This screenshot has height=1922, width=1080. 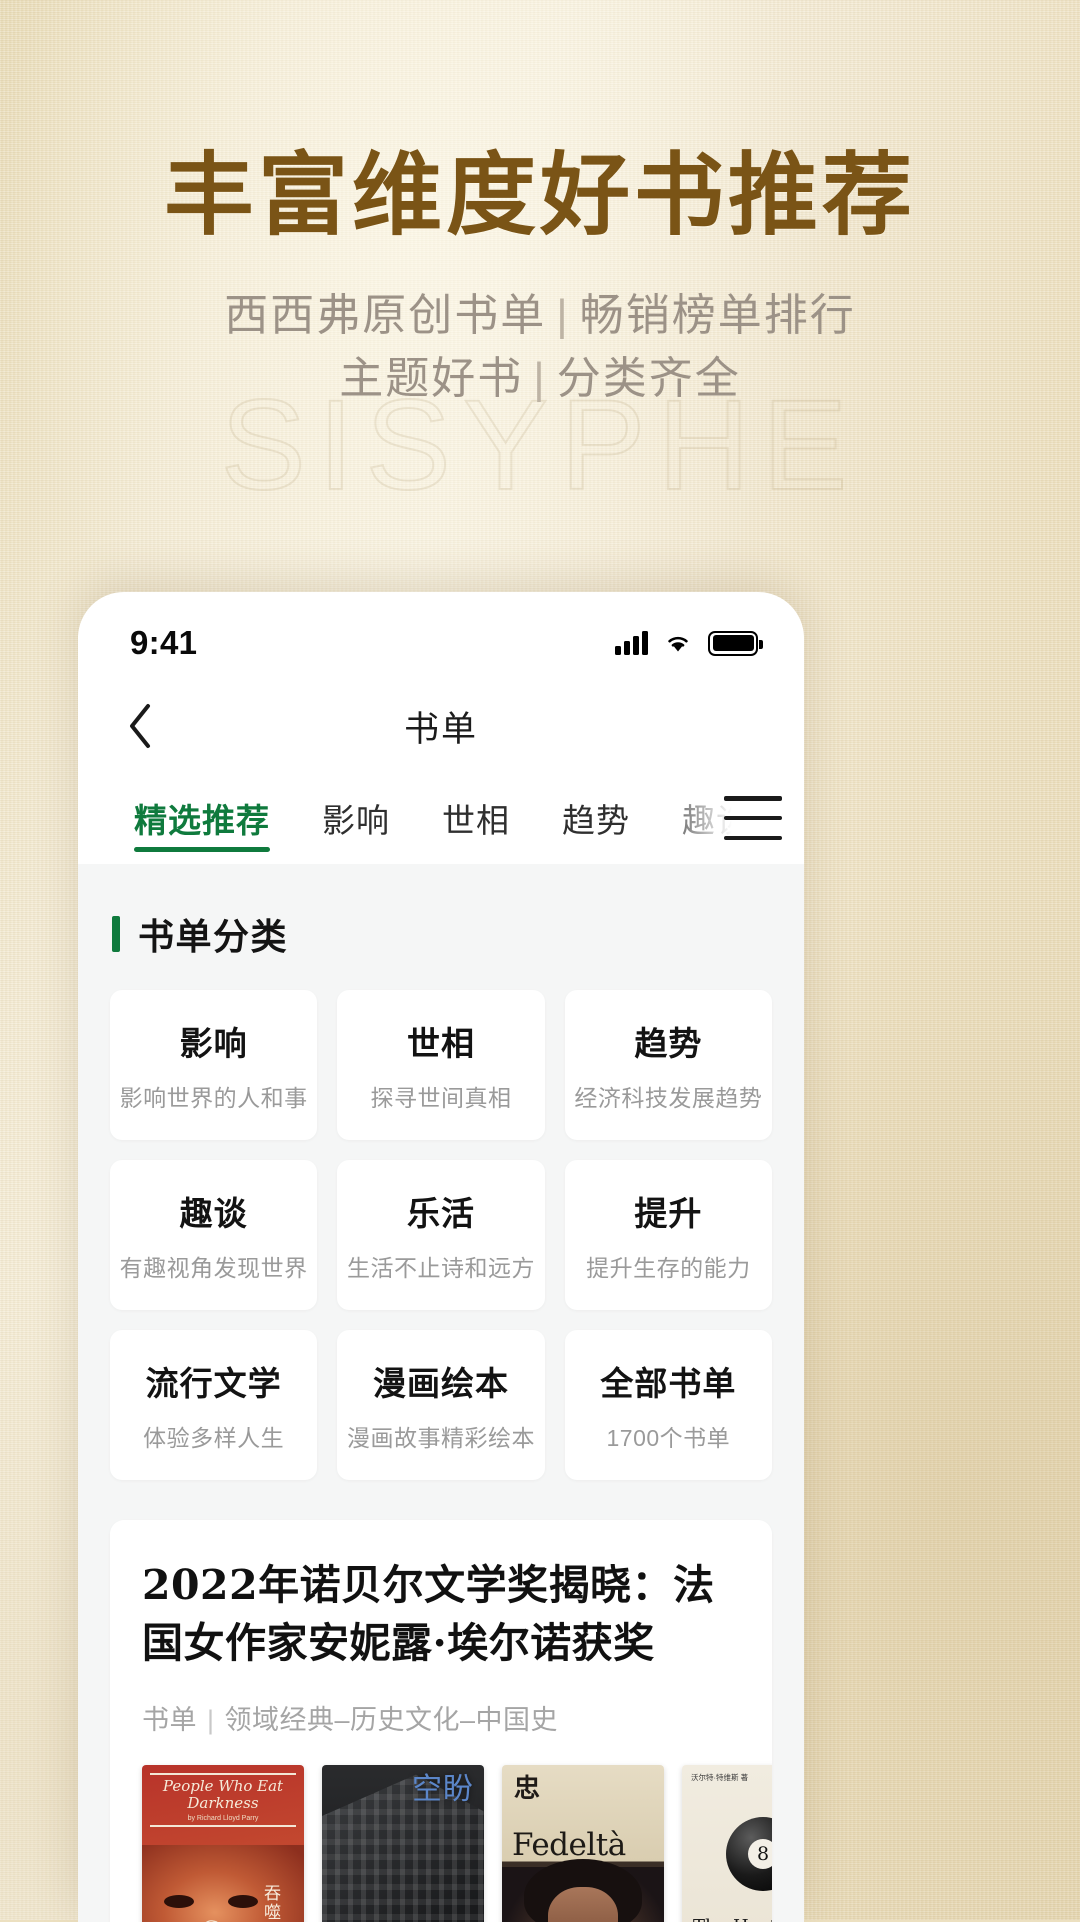 I want to click on tab-qushi: 趋势, so click(x=596, y=818).